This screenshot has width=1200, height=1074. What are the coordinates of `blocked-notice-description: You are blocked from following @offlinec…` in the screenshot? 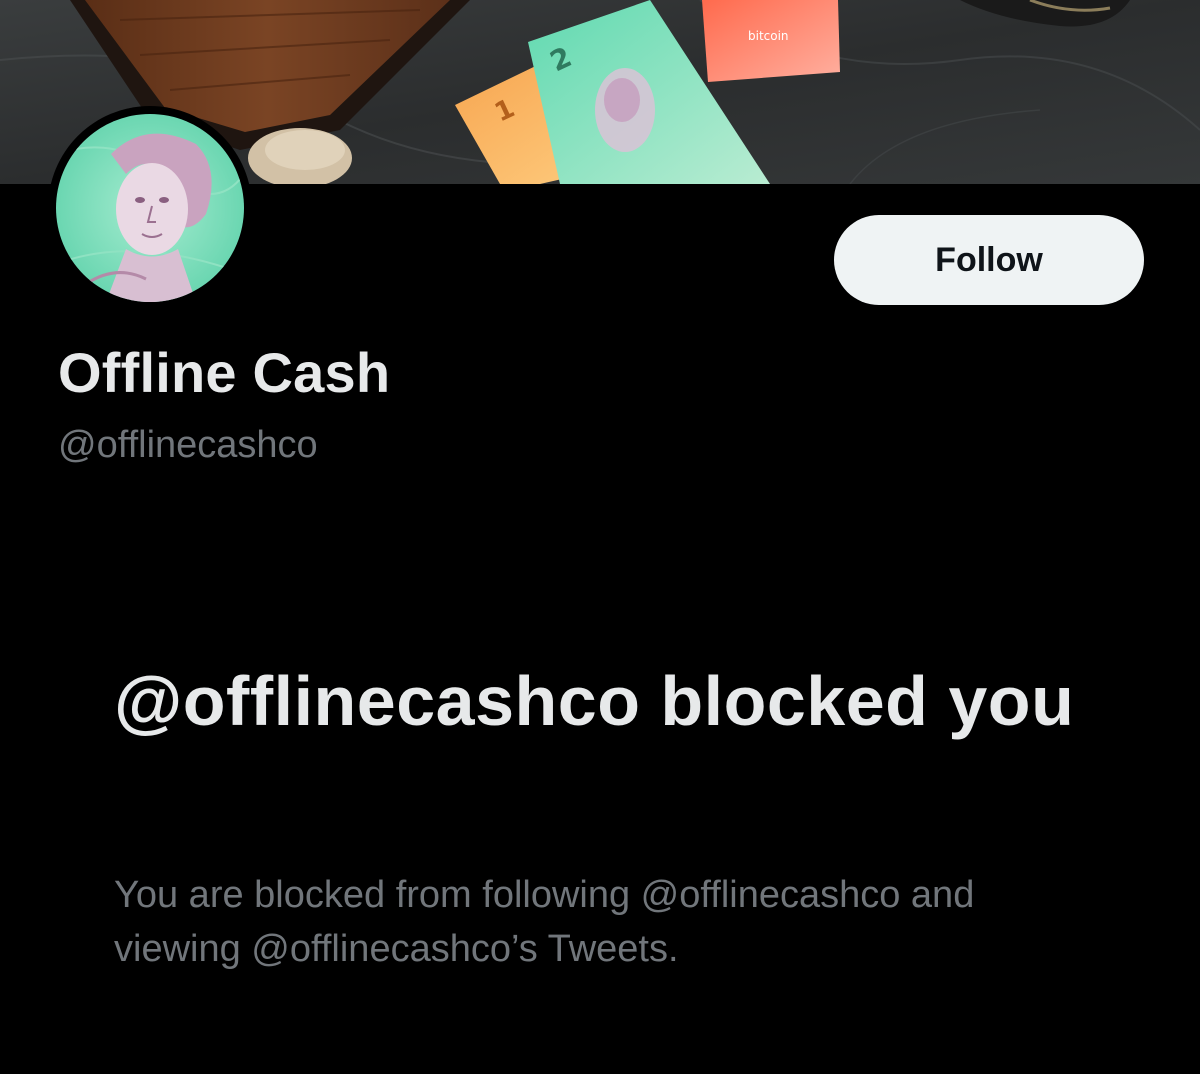 It's located at (544, 922).